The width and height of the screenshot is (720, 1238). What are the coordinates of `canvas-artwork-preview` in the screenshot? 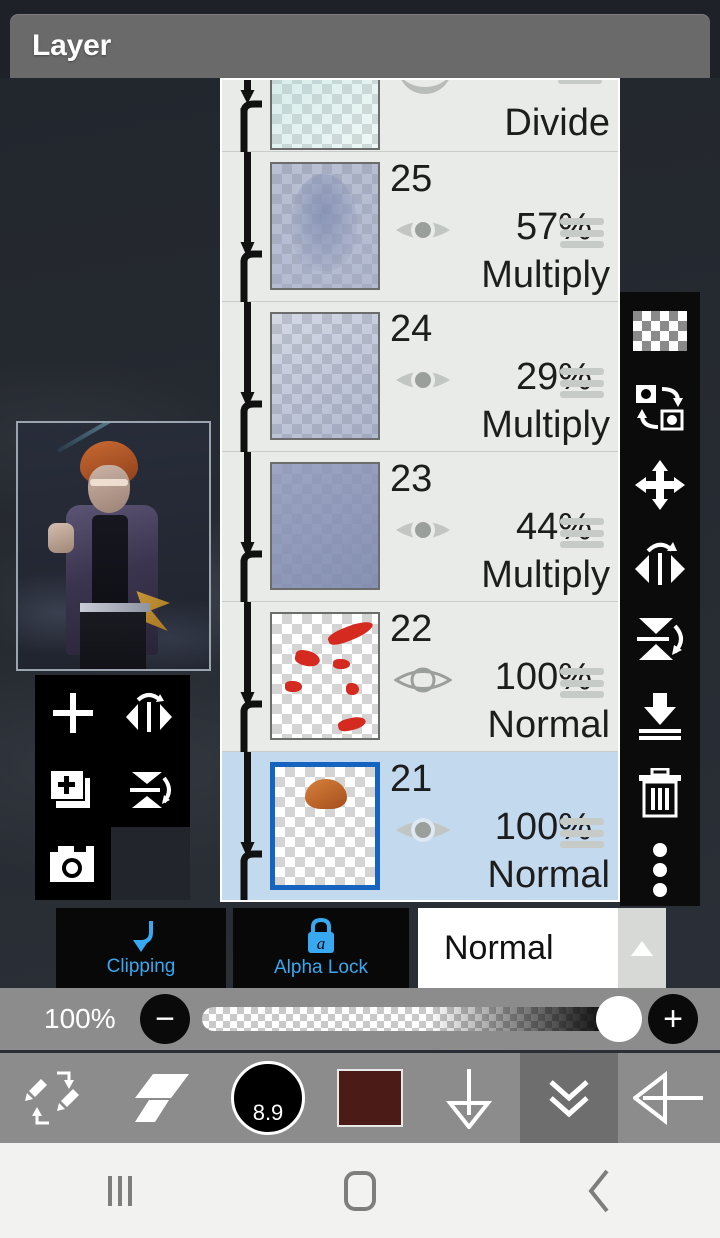 It's located at (113, 546).